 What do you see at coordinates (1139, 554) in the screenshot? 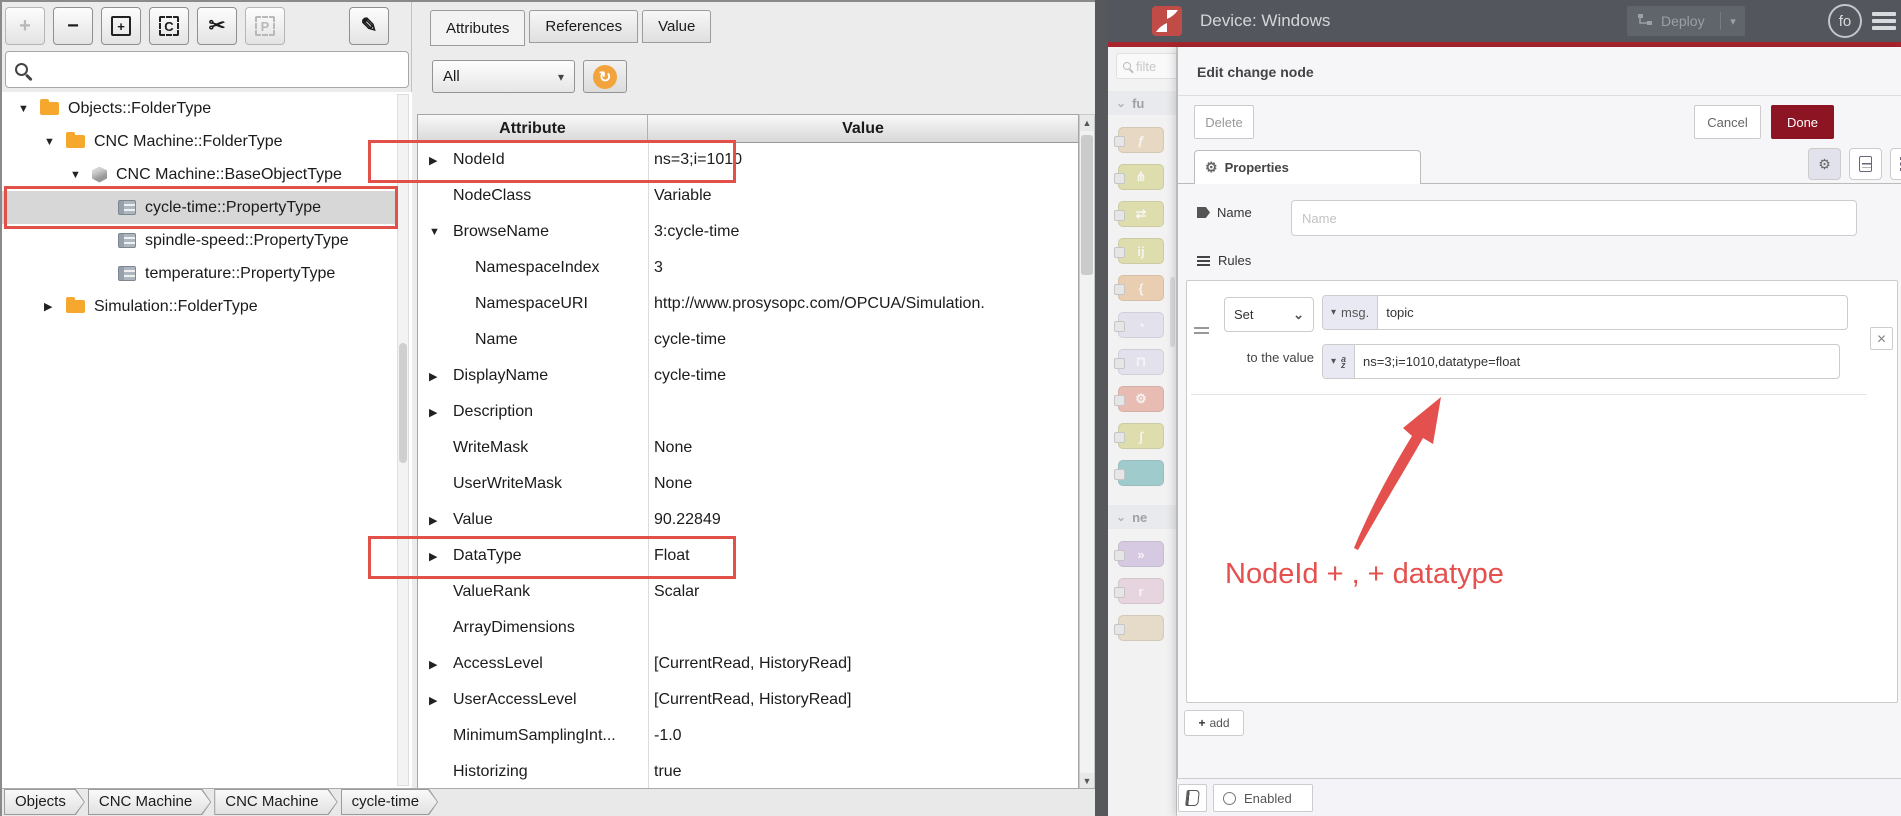
I see `mqtt-node: »` at bounding box center [1139, 554].